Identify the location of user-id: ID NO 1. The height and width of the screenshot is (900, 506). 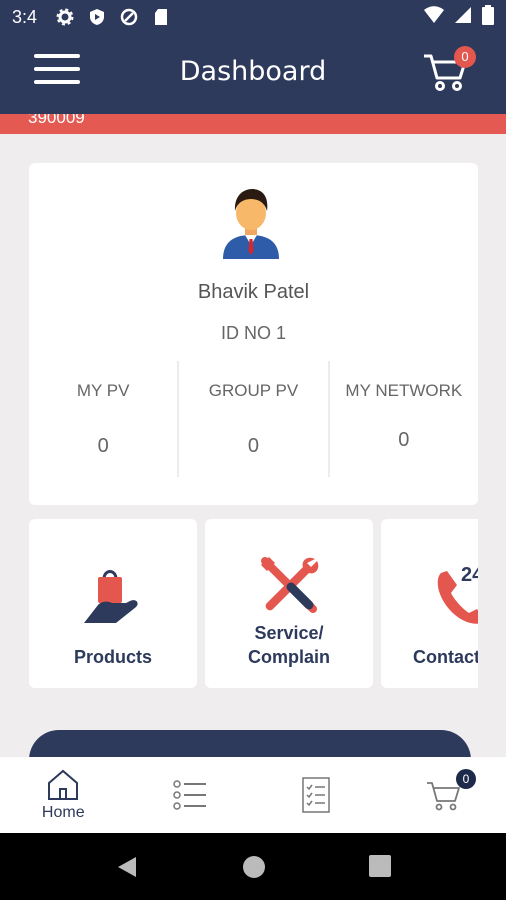
(253, 333).